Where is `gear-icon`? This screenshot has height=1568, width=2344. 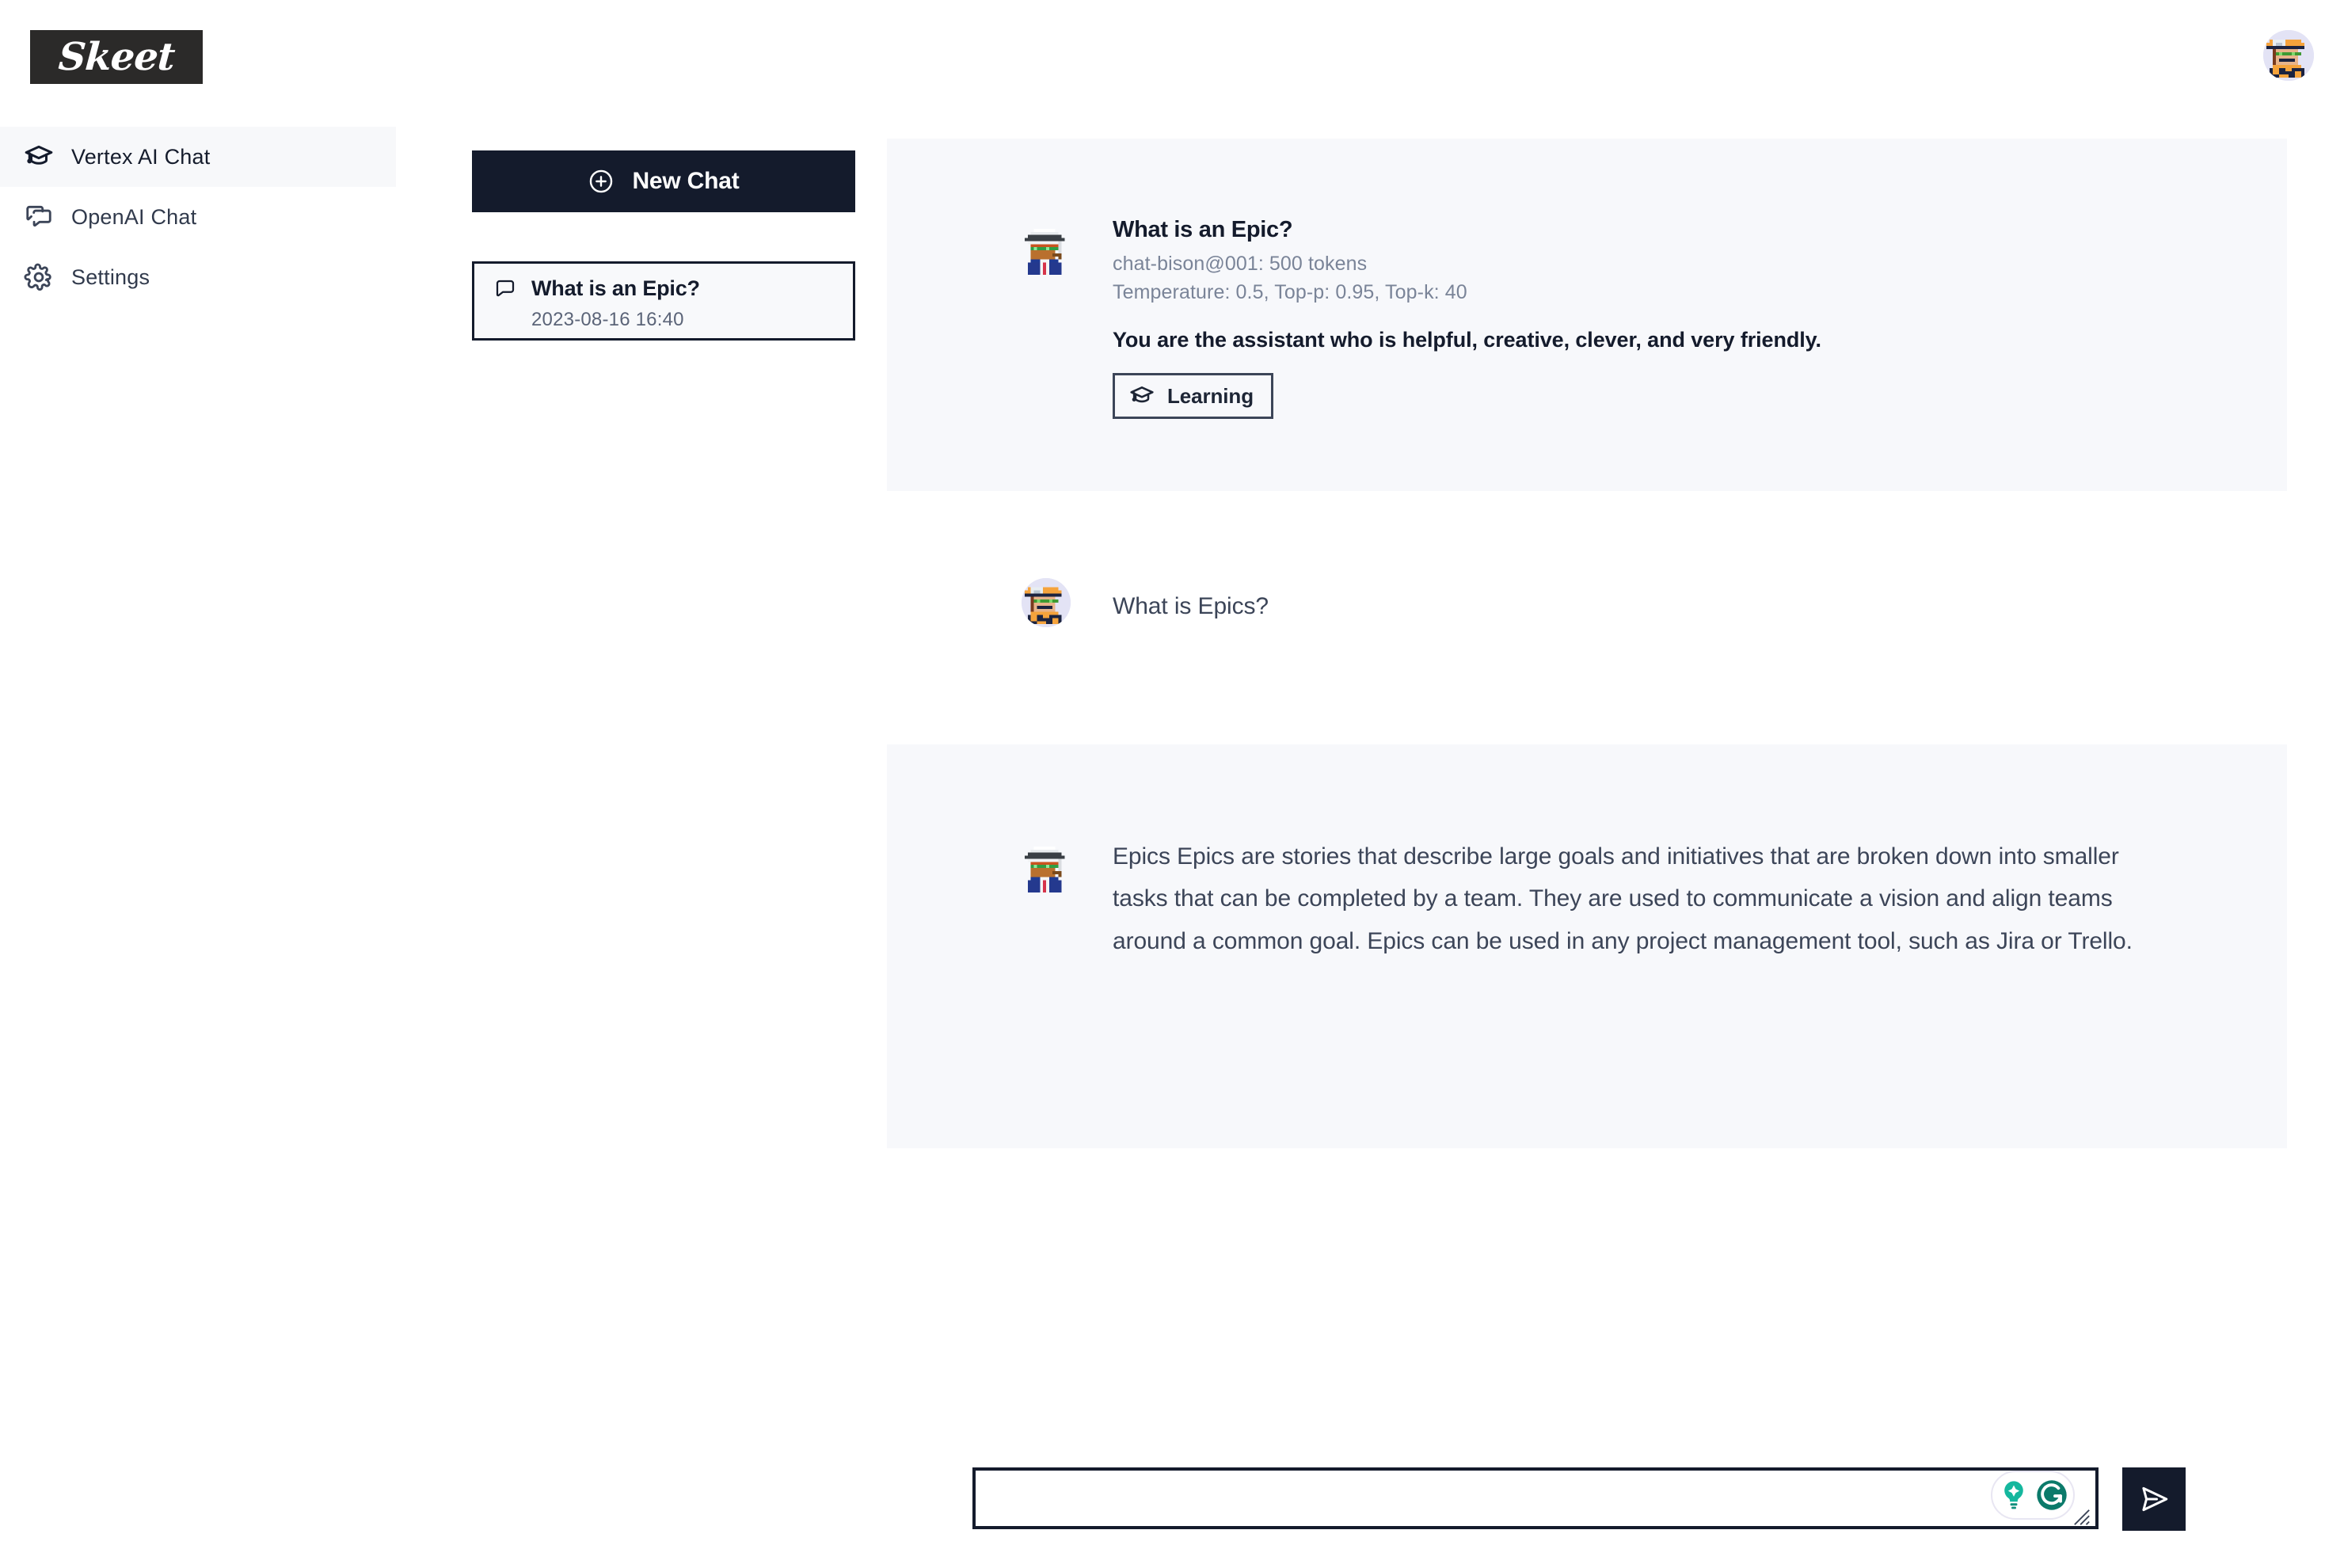
gear-icon is located at coordinates (39, 277).